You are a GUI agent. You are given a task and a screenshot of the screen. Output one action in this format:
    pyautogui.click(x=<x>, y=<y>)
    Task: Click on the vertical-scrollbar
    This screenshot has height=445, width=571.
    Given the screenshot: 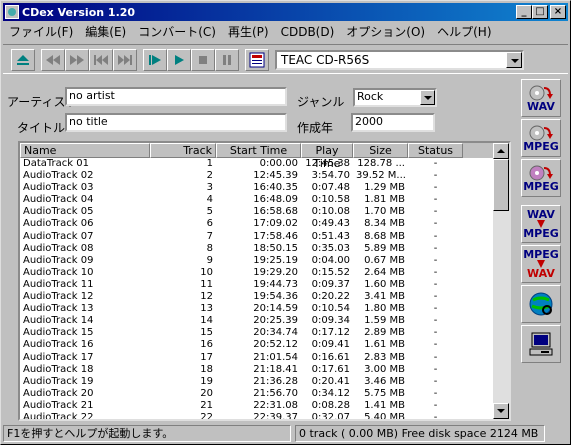 What is the action you would take?
    pyautogui.click(x=501, y=281)
    